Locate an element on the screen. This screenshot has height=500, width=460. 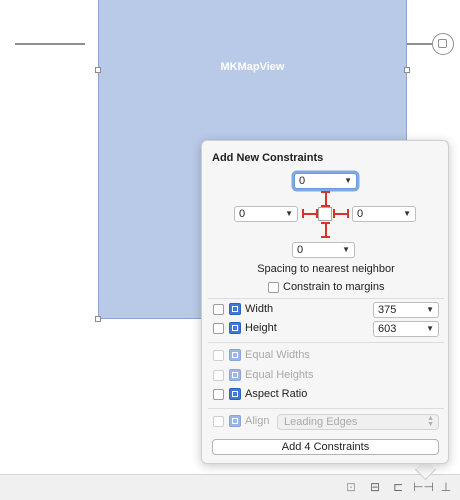
constrain-to-margins-label: Constrain to margins is located at coordinates (334, 287).